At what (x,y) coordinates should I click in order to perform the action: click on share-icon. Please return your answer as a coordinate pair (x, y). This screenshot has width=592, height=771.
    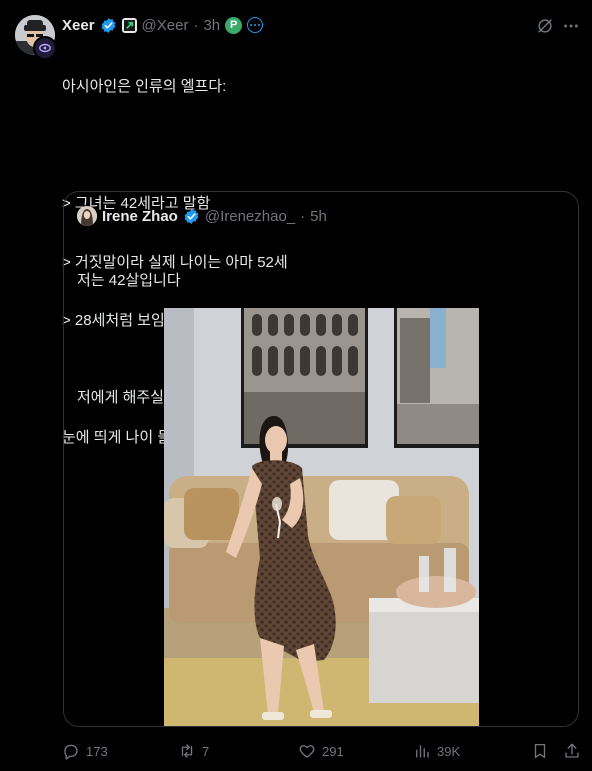
    Looking at the image, I should click on (572, 750).